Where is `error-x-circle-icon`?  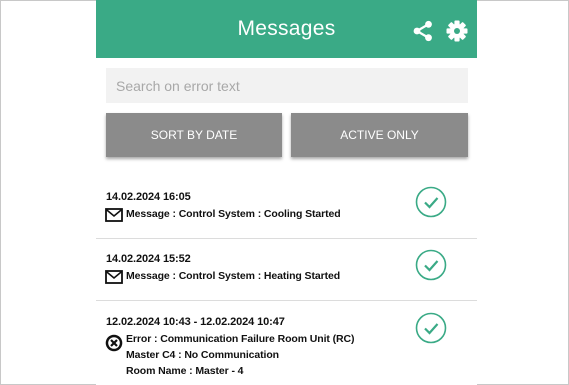
error-x-circle-icon is located at coordinates (114, 343).